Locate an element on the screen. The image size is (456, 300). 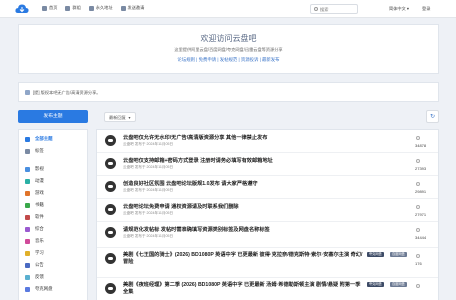
ellipsis-icon is located at coordinates (27, 229).